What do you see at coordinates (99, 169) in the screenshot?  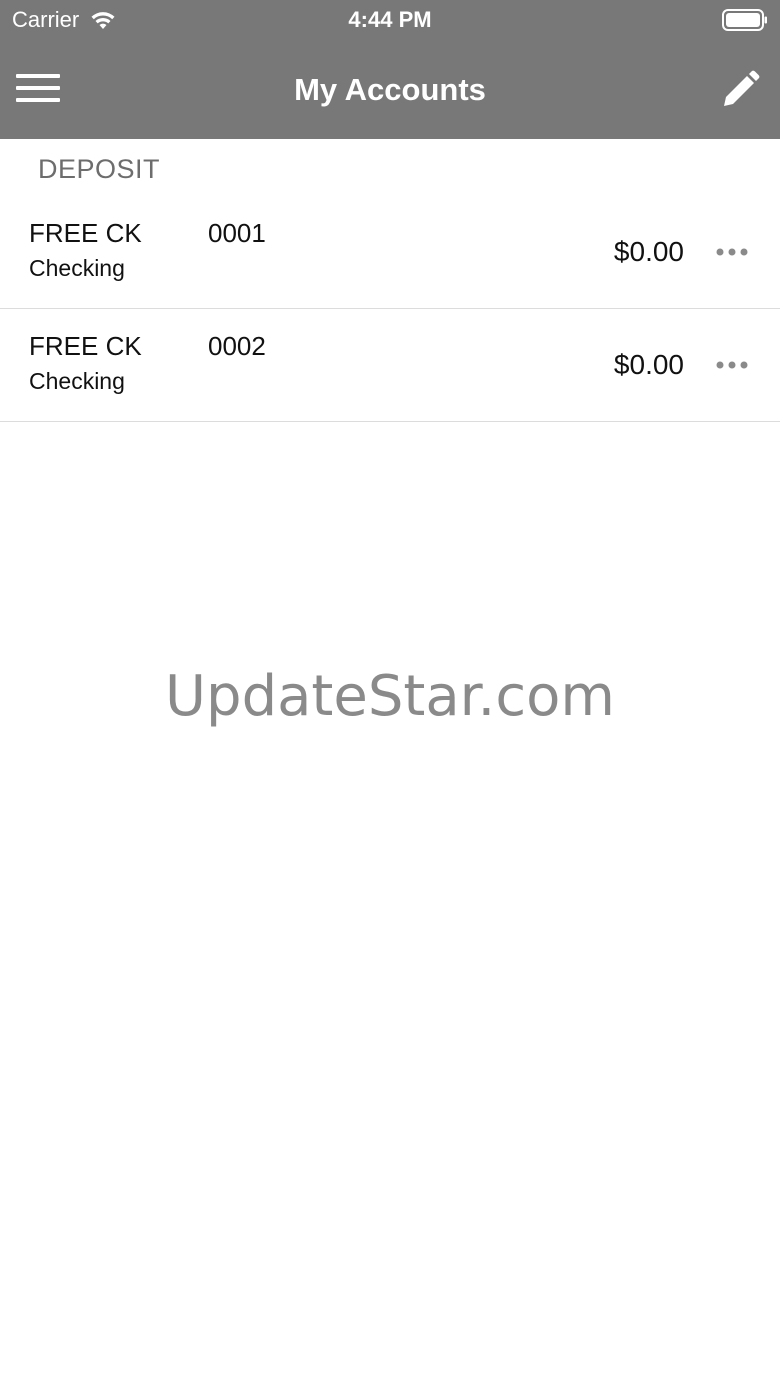 I see `section-header-deposit: DEPOSIT` at bounding box center [99, 169].